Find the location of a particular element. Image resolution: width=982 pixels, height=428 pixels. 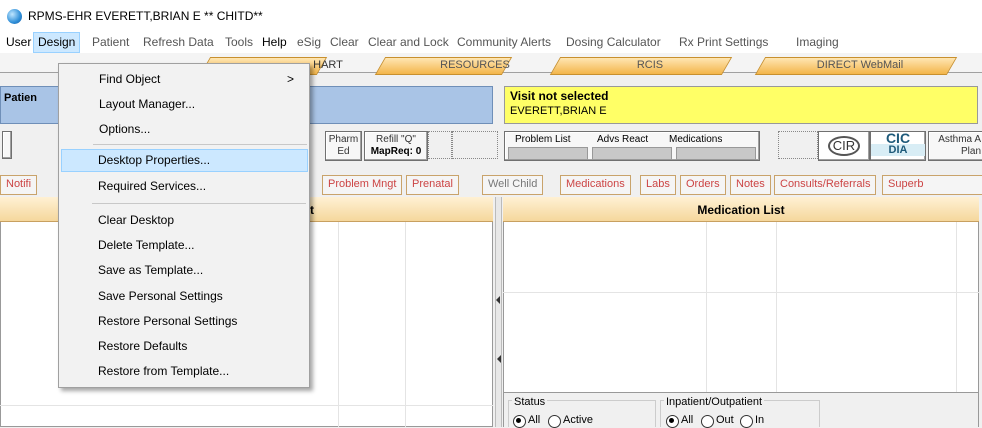

menu-clear-and-lock: Clear and Lock is located at coordinates (408, 42).